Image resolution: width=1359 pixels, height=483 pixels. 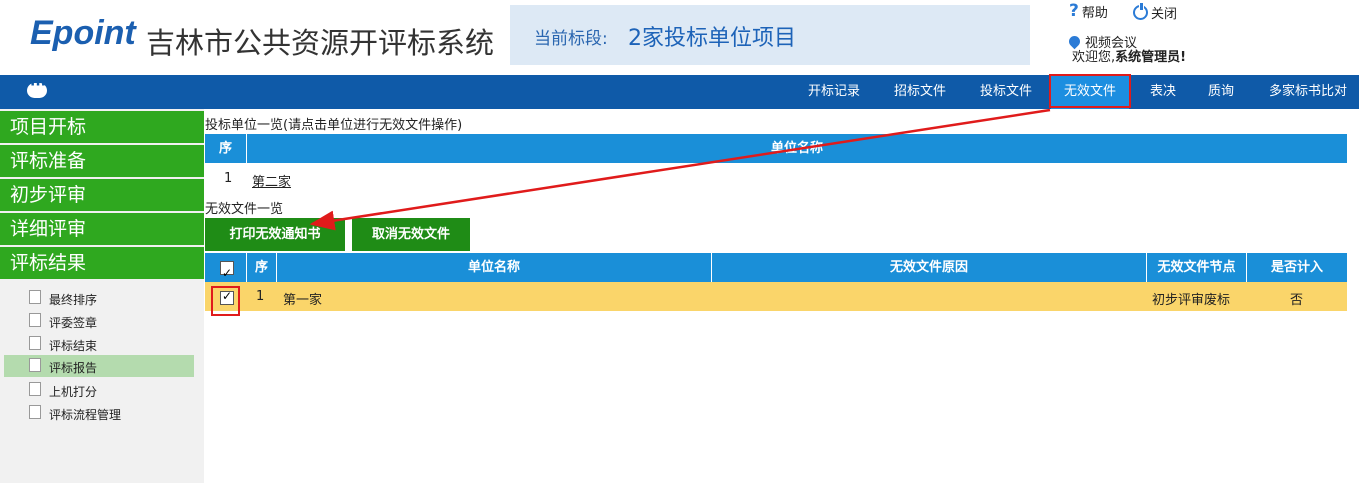 What do you see at coordinates (99, 298) in the screenshot?
I see `sidebar-item-final-ranking: 最终排序` at bounding box center [99, 298].